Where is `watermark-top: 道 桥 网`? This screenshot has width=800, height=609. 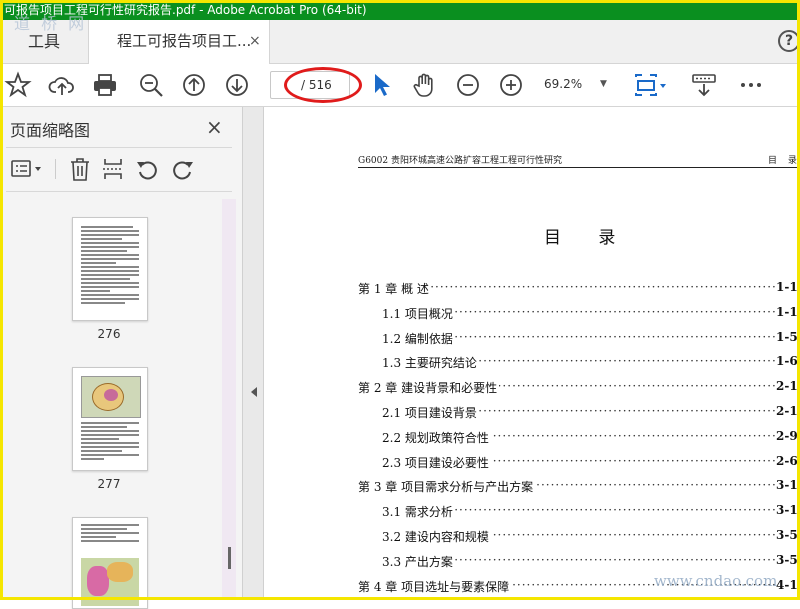 watermark-top: 道 桥 网 is located at coordinates (51, 23).